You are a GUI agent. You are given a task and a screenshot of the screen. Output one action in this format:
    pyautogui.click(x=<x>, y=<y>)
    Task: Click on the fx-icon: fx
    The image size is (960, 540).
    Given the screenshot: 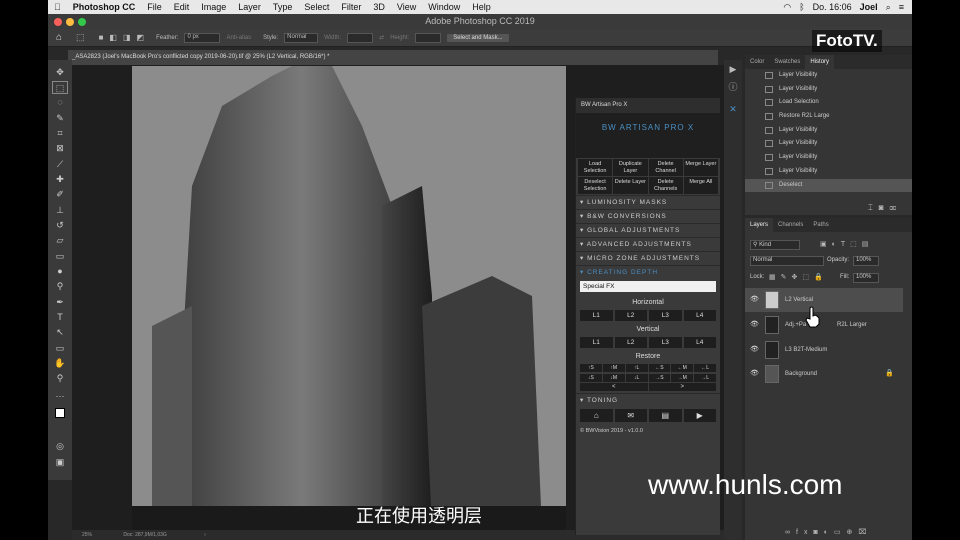 What is the action you would take?
    pyautogui.click(x=804, y=532)
    